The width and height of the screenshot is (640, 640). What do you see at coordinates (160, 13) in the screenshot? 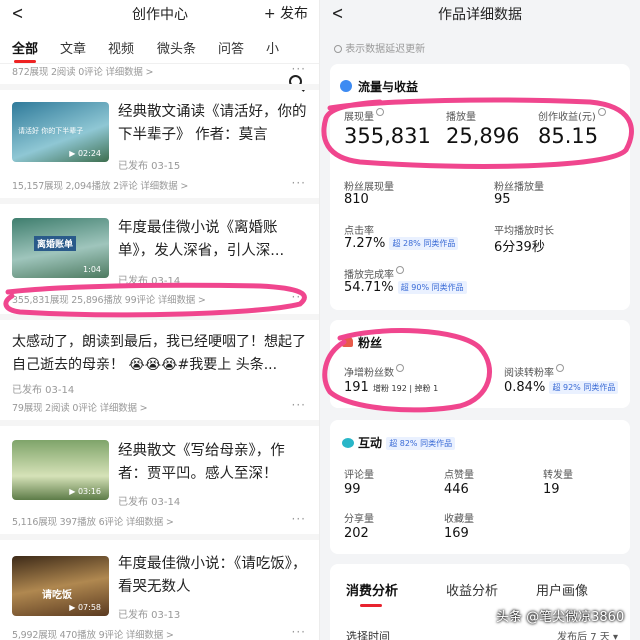
I see `left-header: < 创作中心 + 发布` at bounding box center [160, 13].